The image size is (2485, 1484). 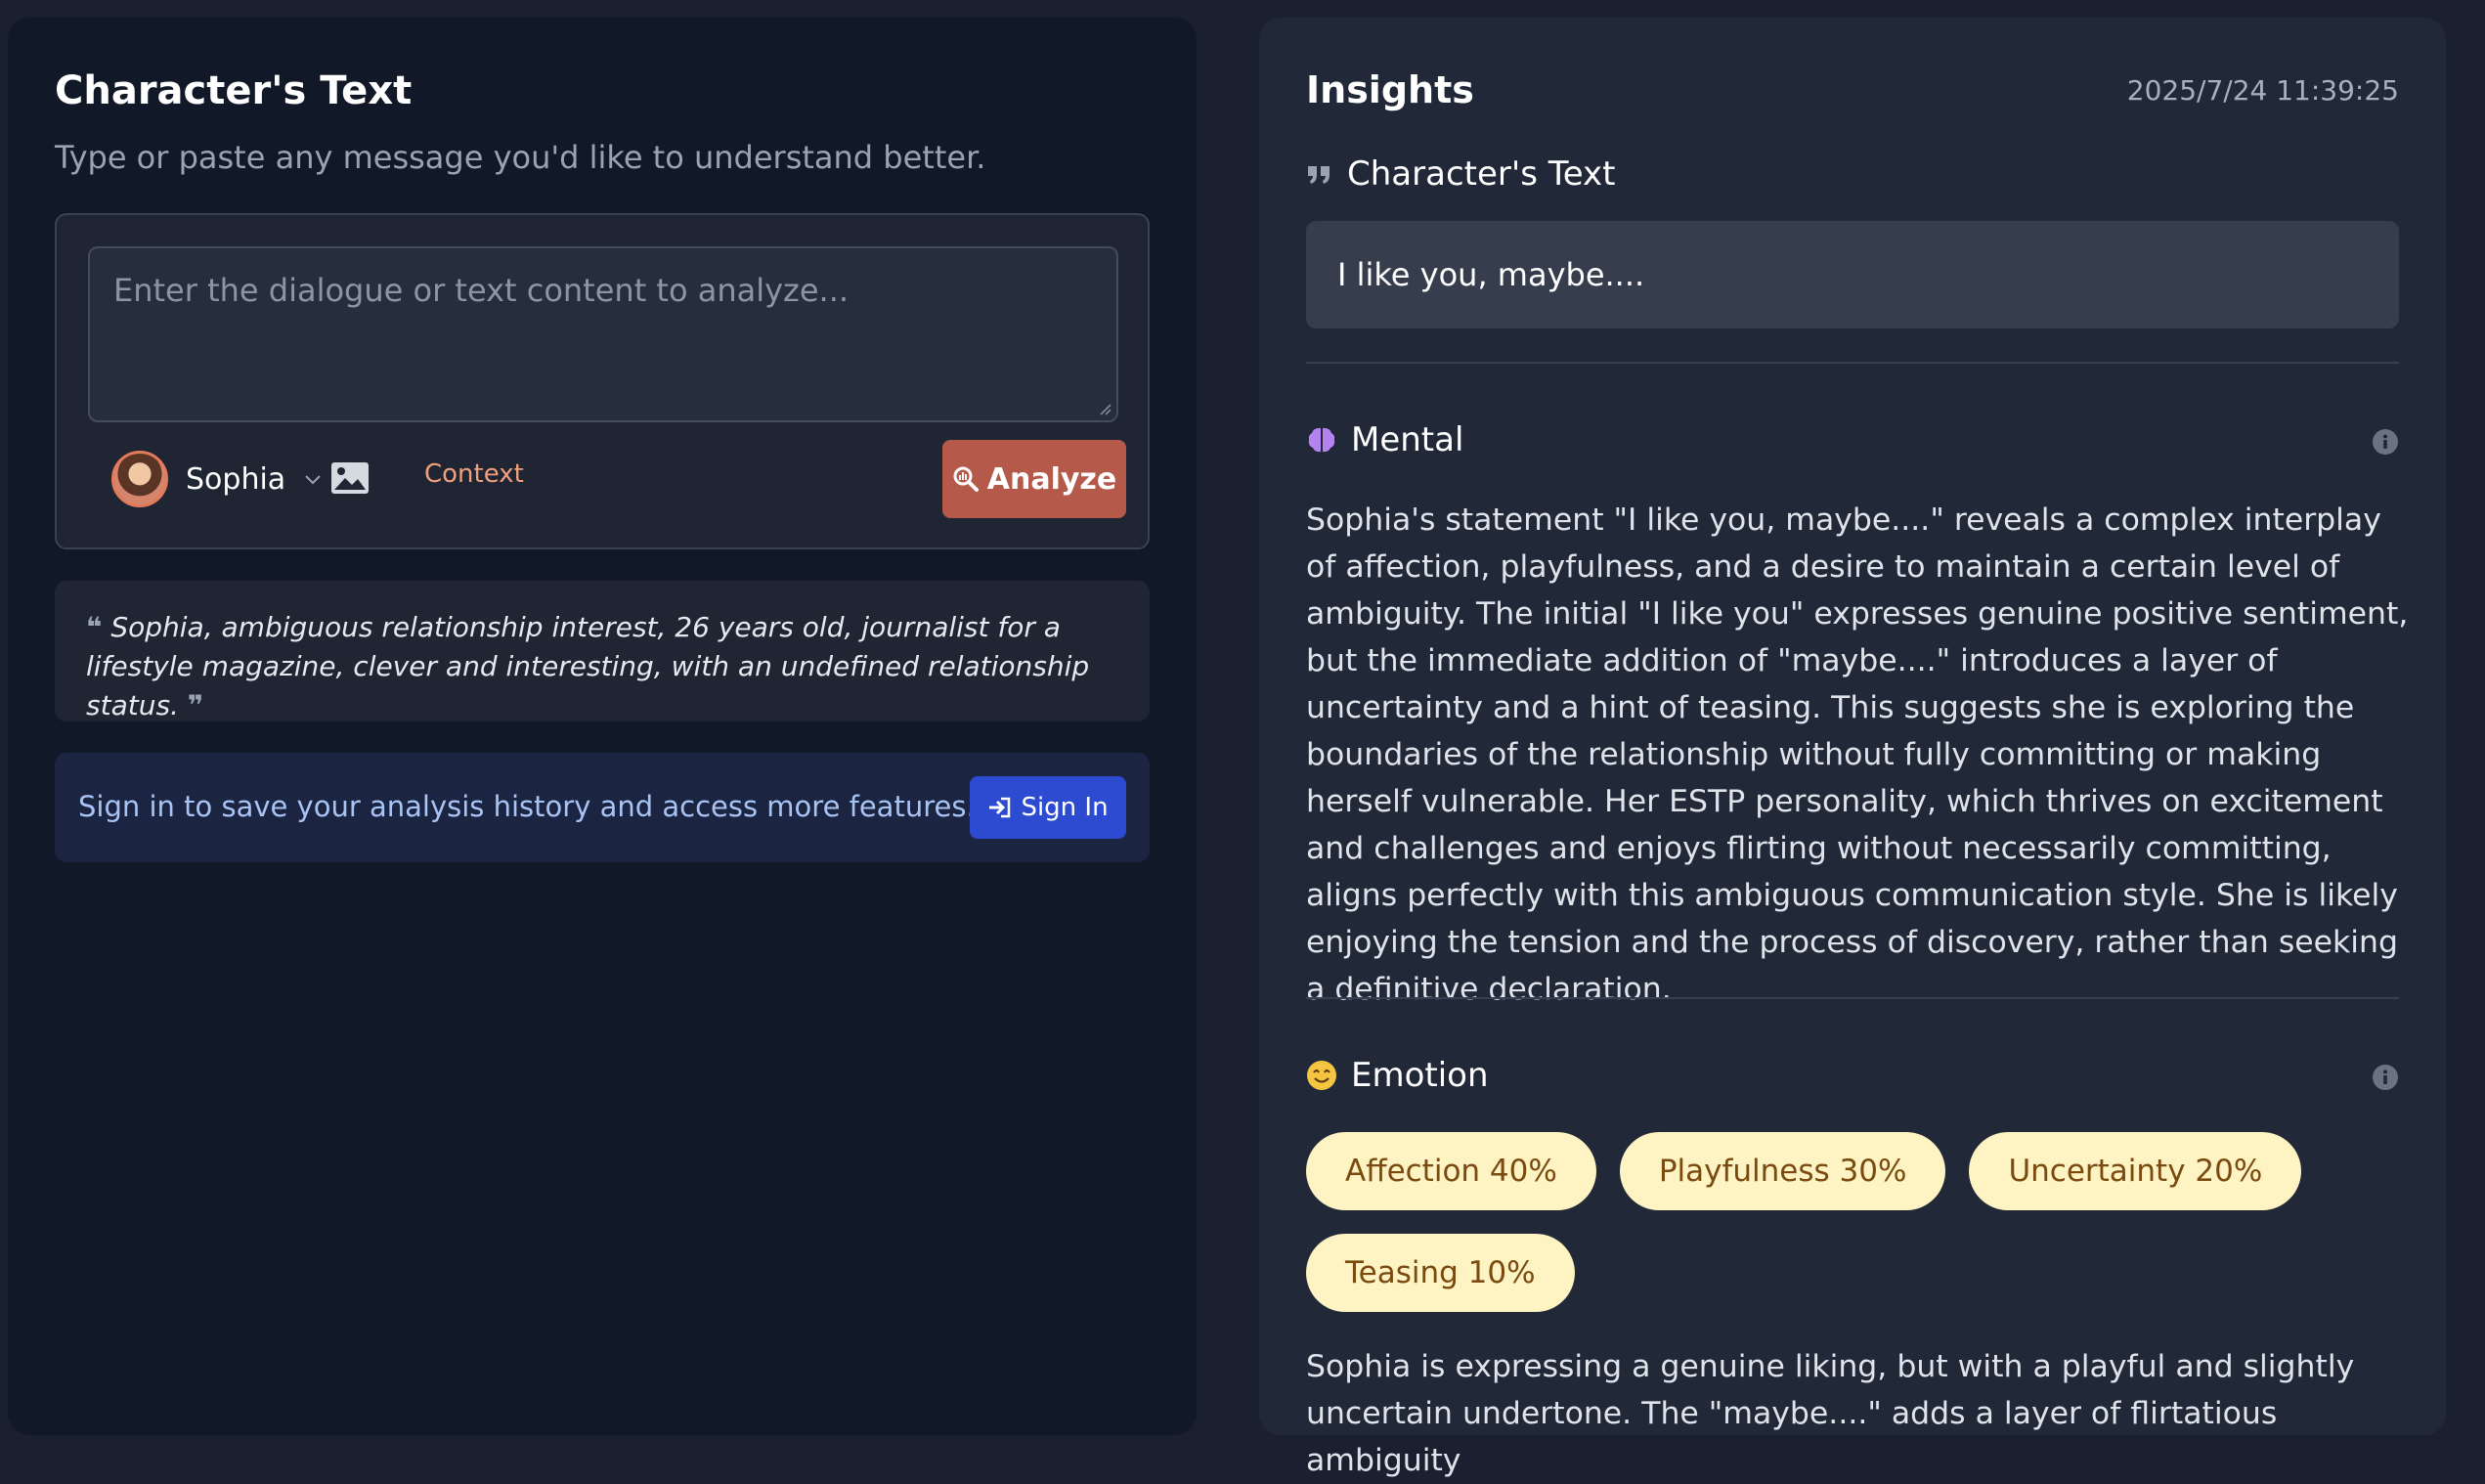 I want to click on character-name: Sophia, so click(x=236, y=479).